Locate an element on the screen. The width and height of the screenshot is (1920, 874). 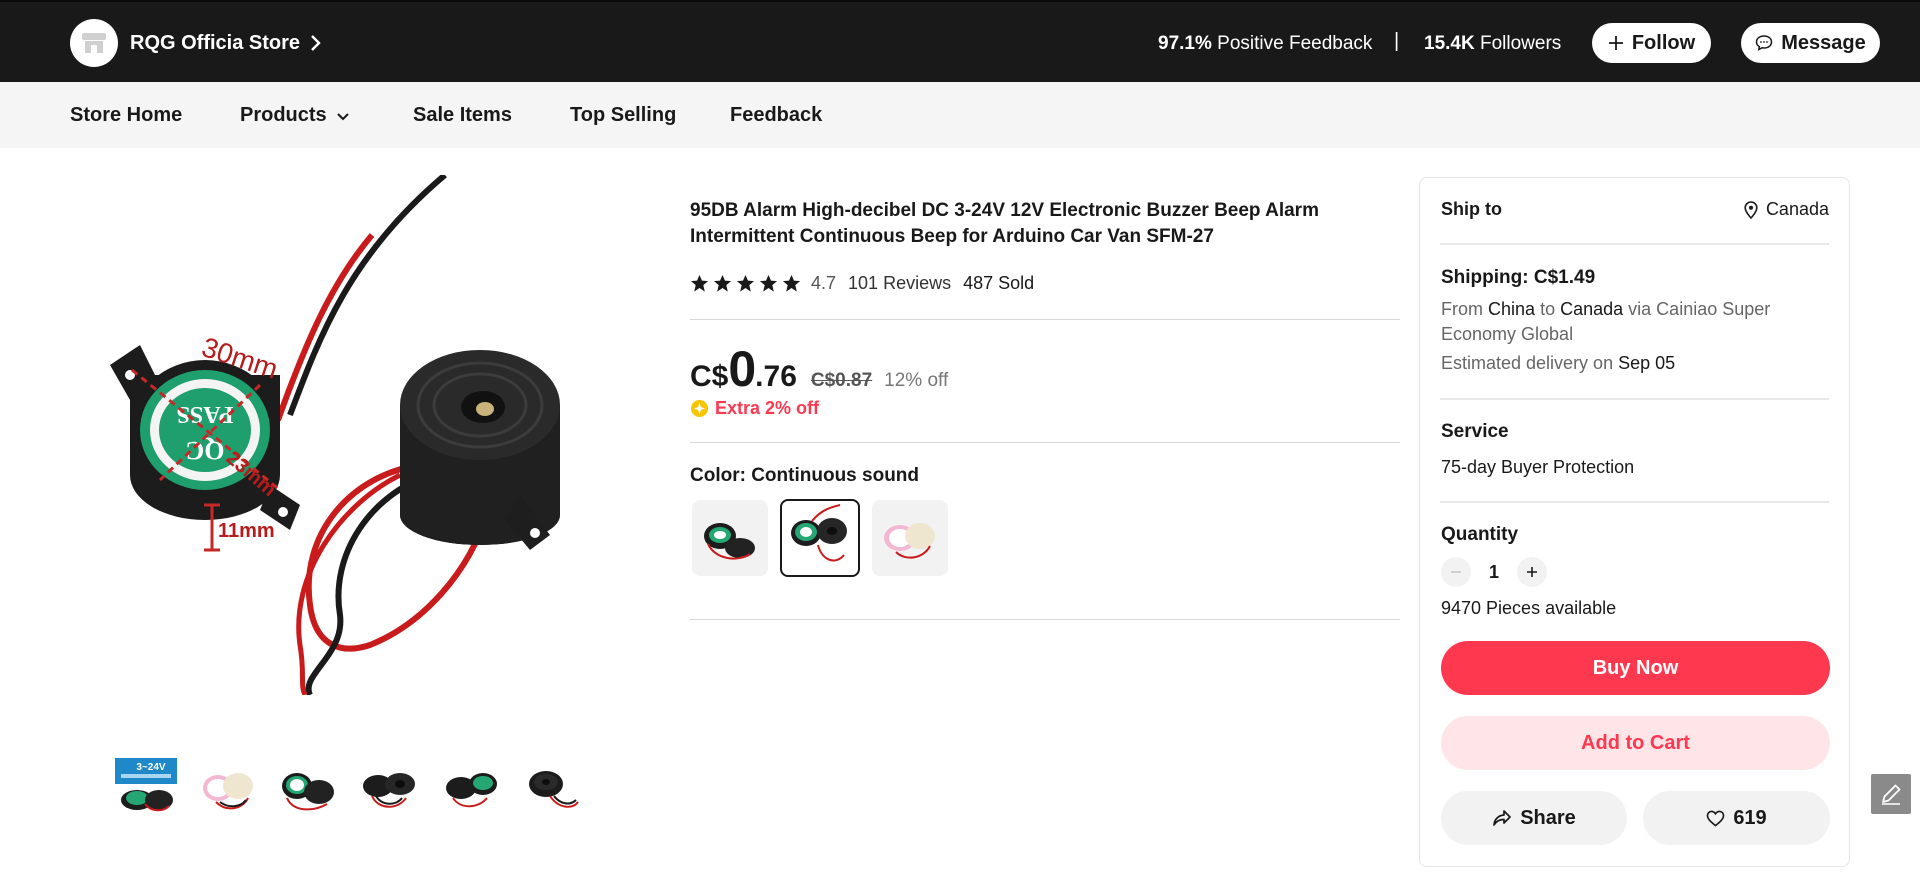
pieces-available: 9470 Pieces available is located at coordinates (1529, 608).